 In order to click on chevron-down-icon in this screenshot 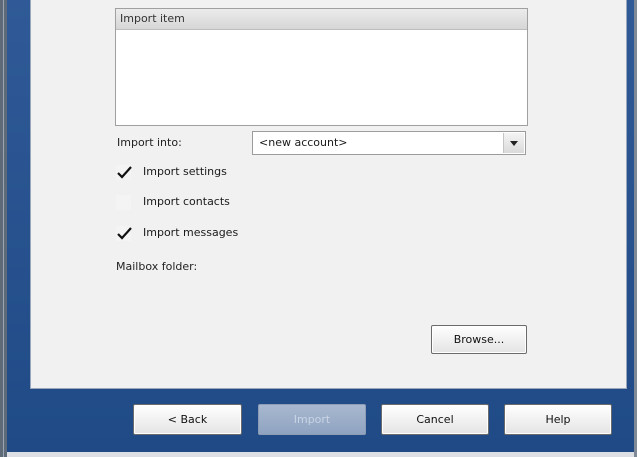, I will do `click(514, 143)`.